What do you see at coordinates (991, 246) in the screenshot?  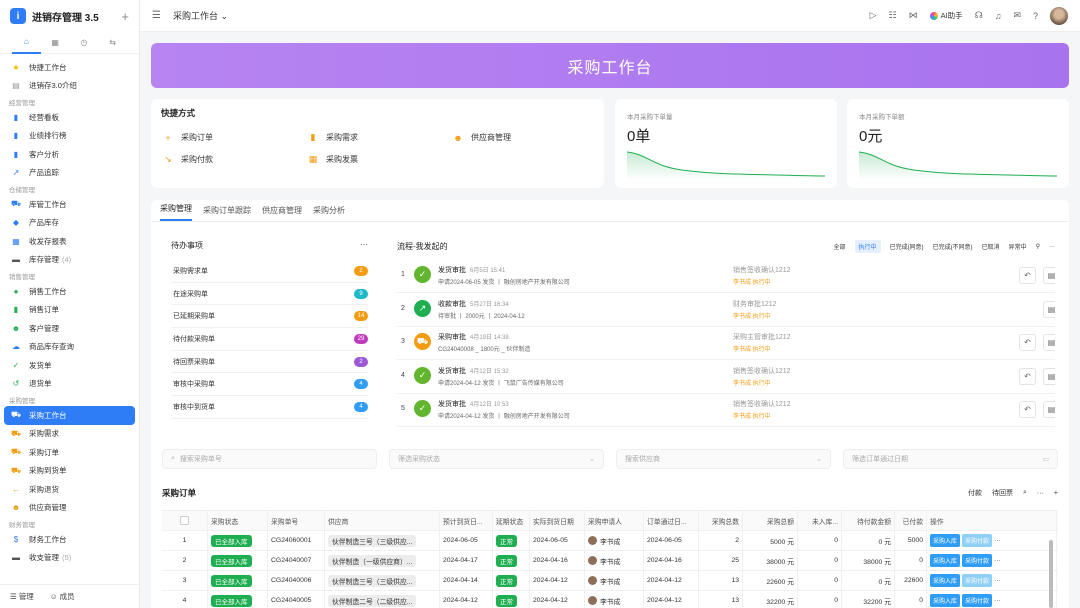 I see `flow-filter: 已取消` at bounding box center [991, 246].